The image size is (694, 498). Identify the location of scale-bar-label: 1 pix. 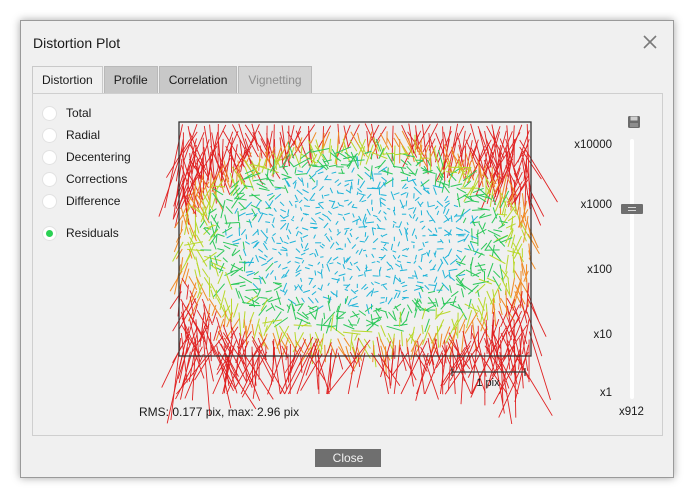
(488, 383).